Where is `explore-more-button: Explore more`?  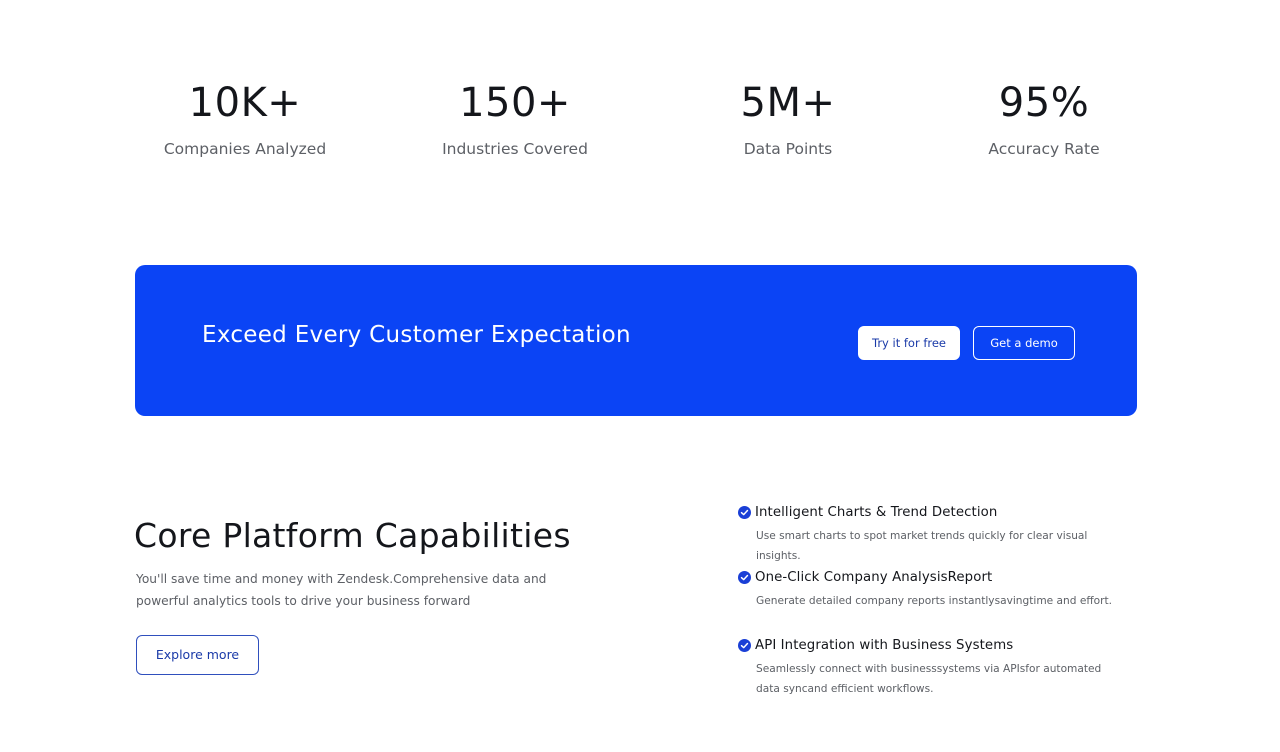 explore-more-button: Explore more is located at coordinates (197, 655).